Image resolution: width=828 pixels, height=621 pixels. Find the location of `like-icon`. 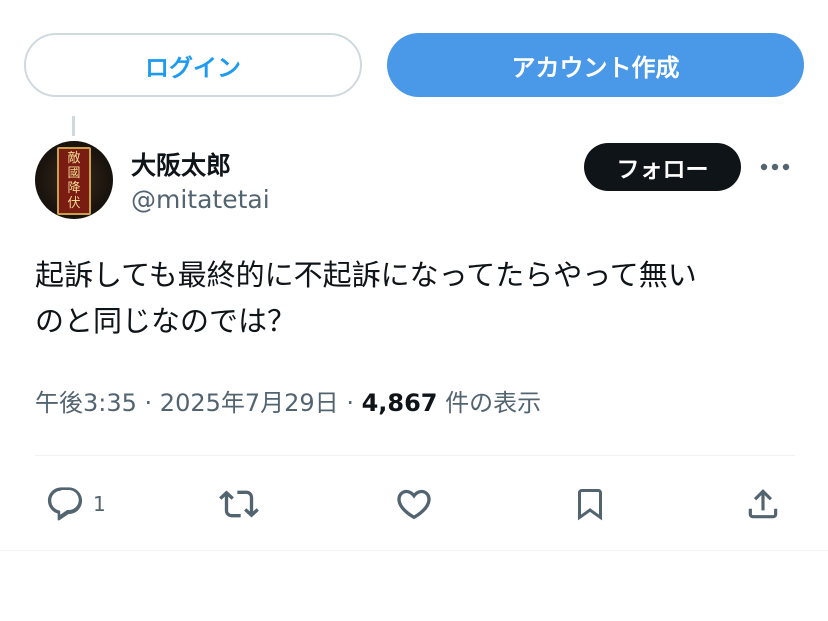

like-icon is located at coordinates (414, 504).